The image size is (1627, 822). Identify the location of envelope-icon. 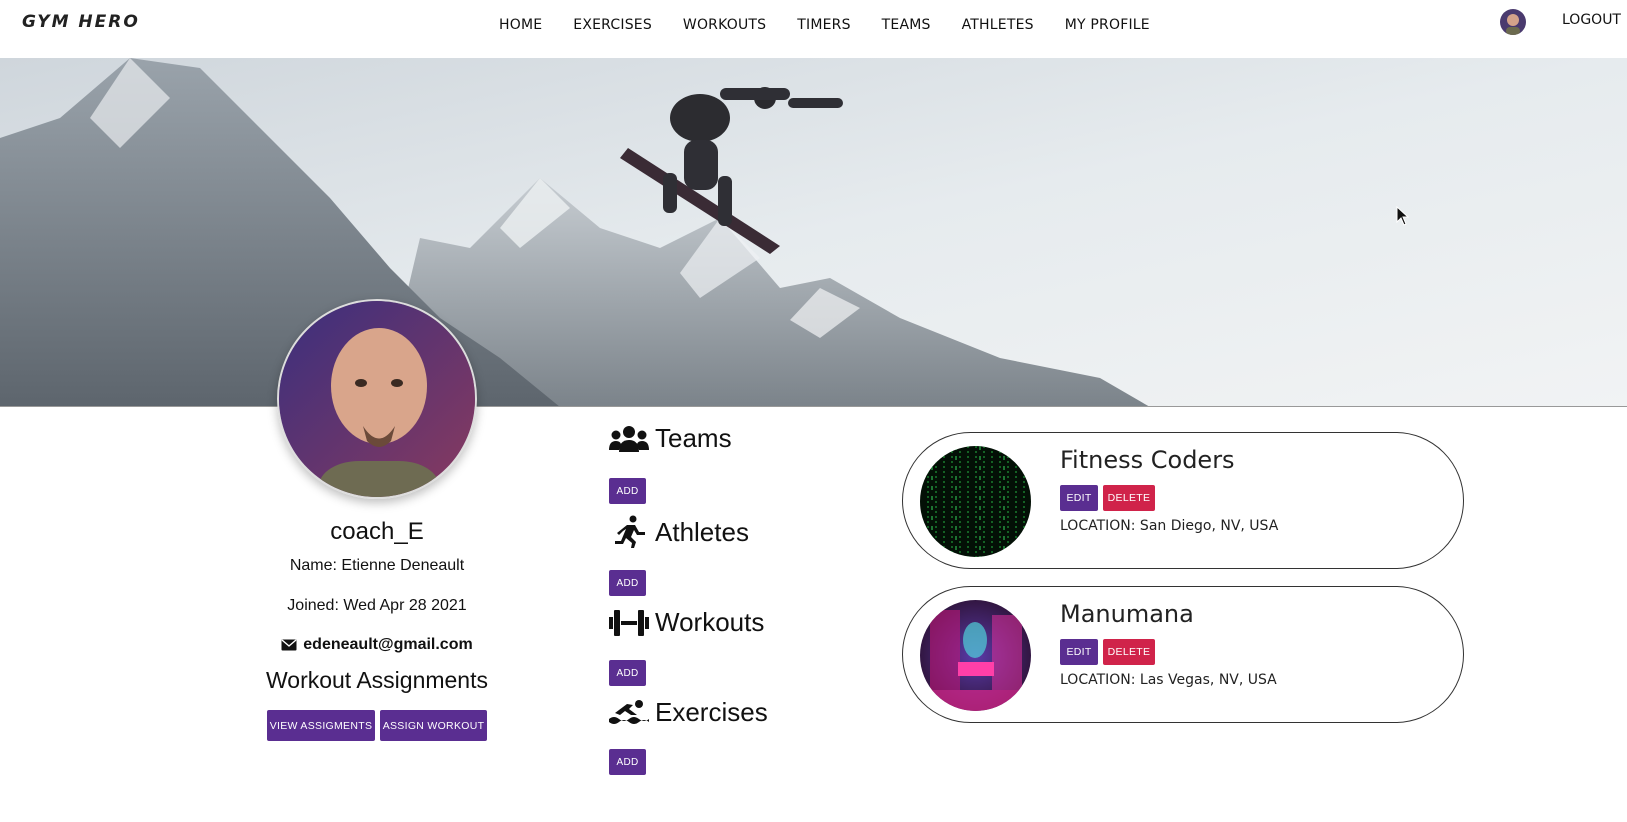
(289, 645).